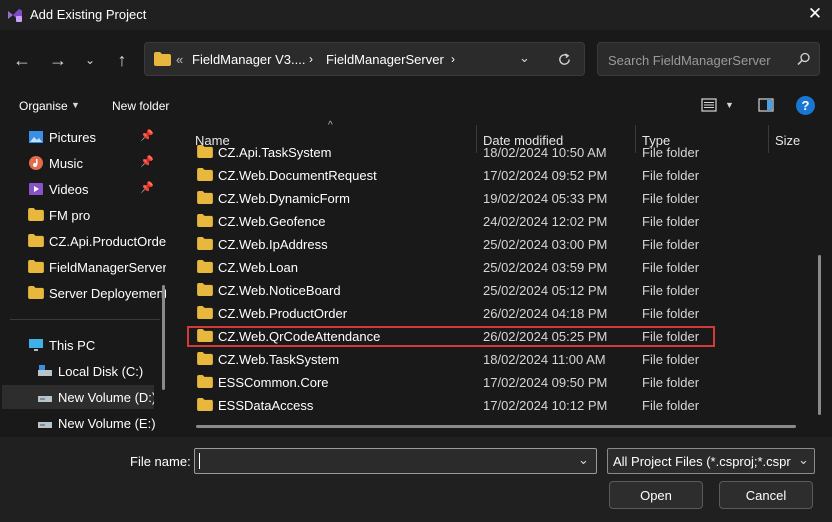  What do you see at coordinates (160, 461) in the screenshot?
I see `file-name-label: File name:` at bounding box center [160, 461].